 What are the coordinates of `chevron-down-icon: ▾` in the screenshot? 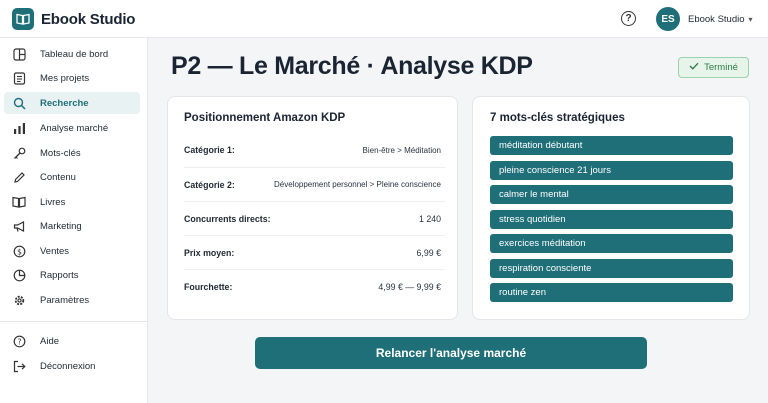 It's located at (750, 19).